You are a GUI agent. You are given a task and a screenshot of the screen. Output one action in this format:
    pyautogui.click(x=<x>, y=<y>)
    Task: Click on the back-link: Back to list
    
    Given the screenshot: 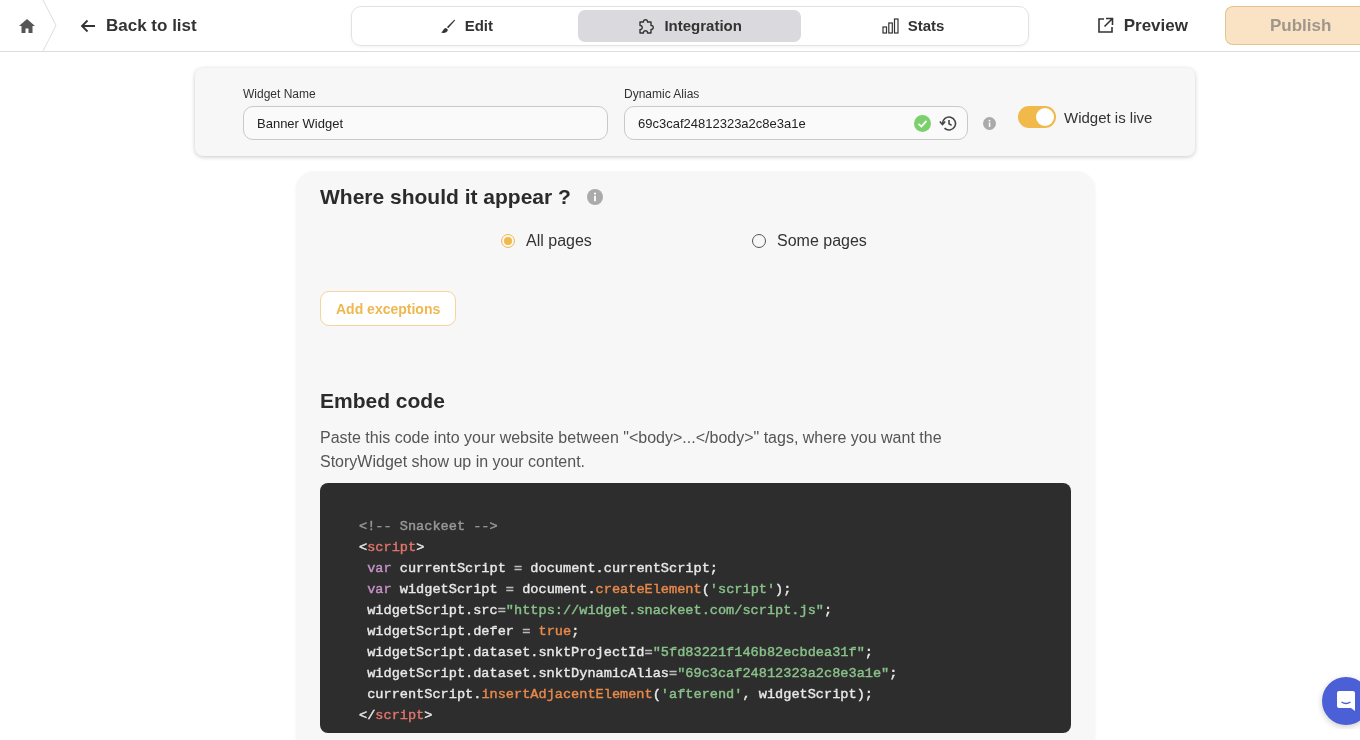 What is the action you would take?
    pyautogui.click(x=138, y=25)
    